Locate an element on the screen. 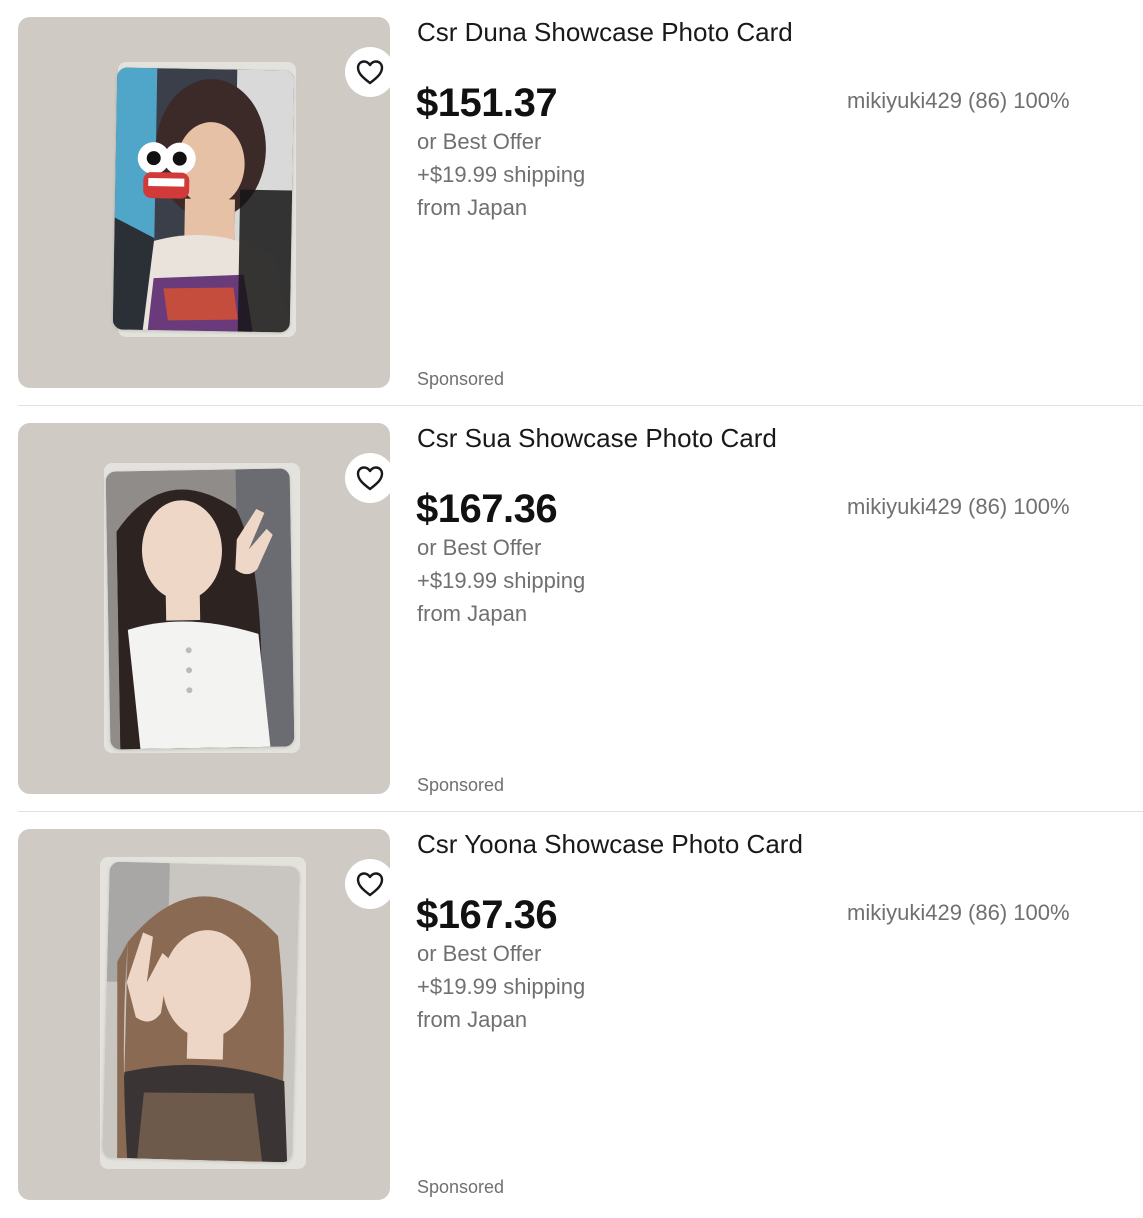 This screenshot has width=1143, height=1218. listing-price: $151.37 is located at coordinates (487, 103).